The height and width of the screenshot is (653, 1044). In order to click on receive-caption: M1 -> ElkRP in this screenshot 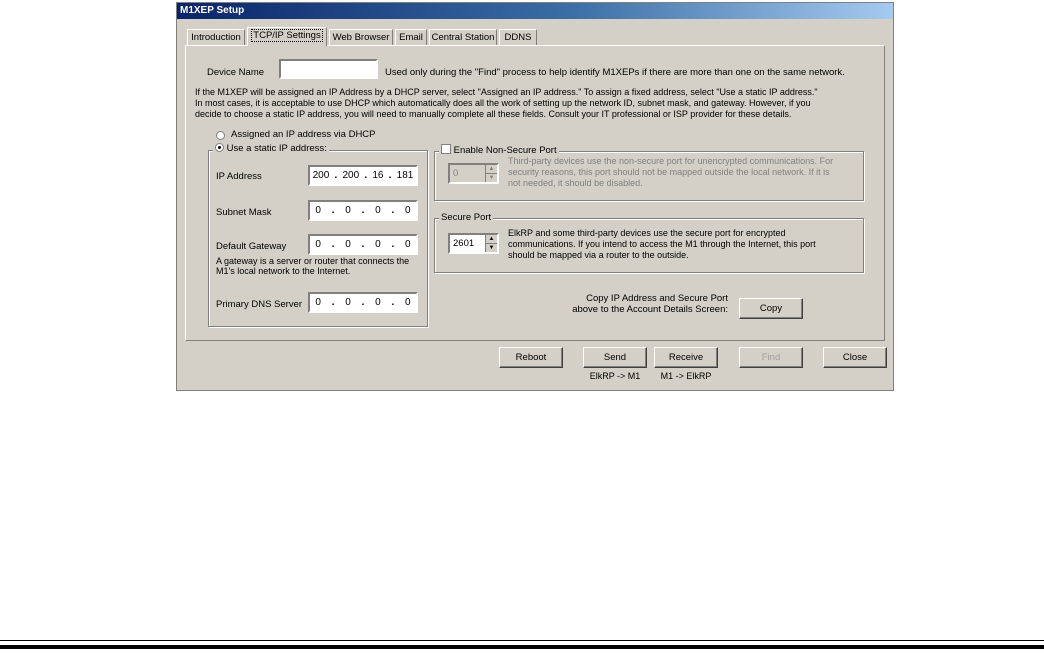, I will do `click(686, 376)`.